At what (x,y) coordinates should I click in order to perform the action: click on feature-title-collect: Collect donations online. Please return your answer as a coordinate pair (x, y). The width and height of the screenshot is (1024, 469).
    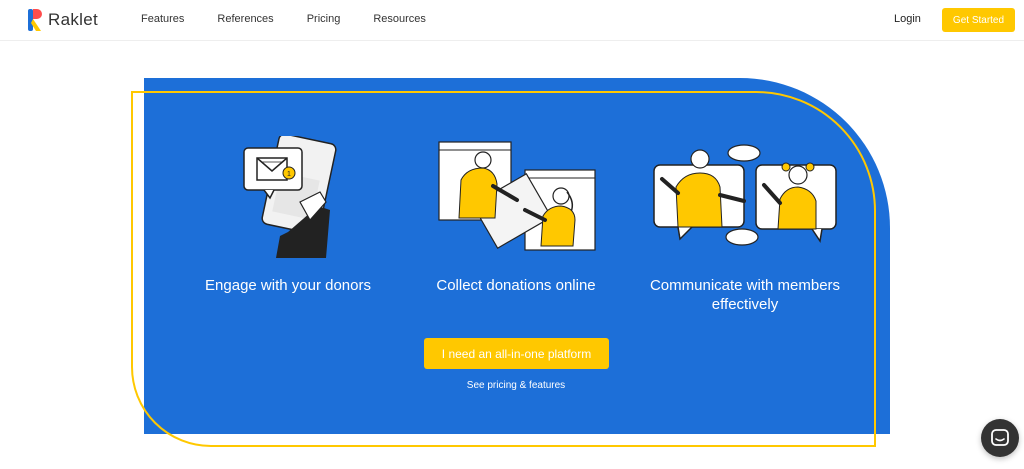
    Looking at the image, I should click on (516, 285).